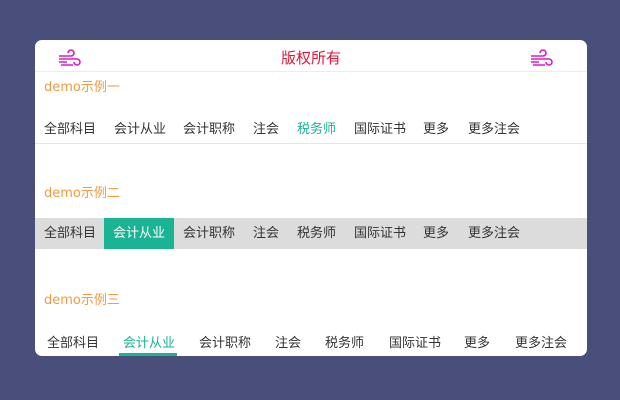  I want to click on demo2-tab-5: 国际证书, so click(380, 233).